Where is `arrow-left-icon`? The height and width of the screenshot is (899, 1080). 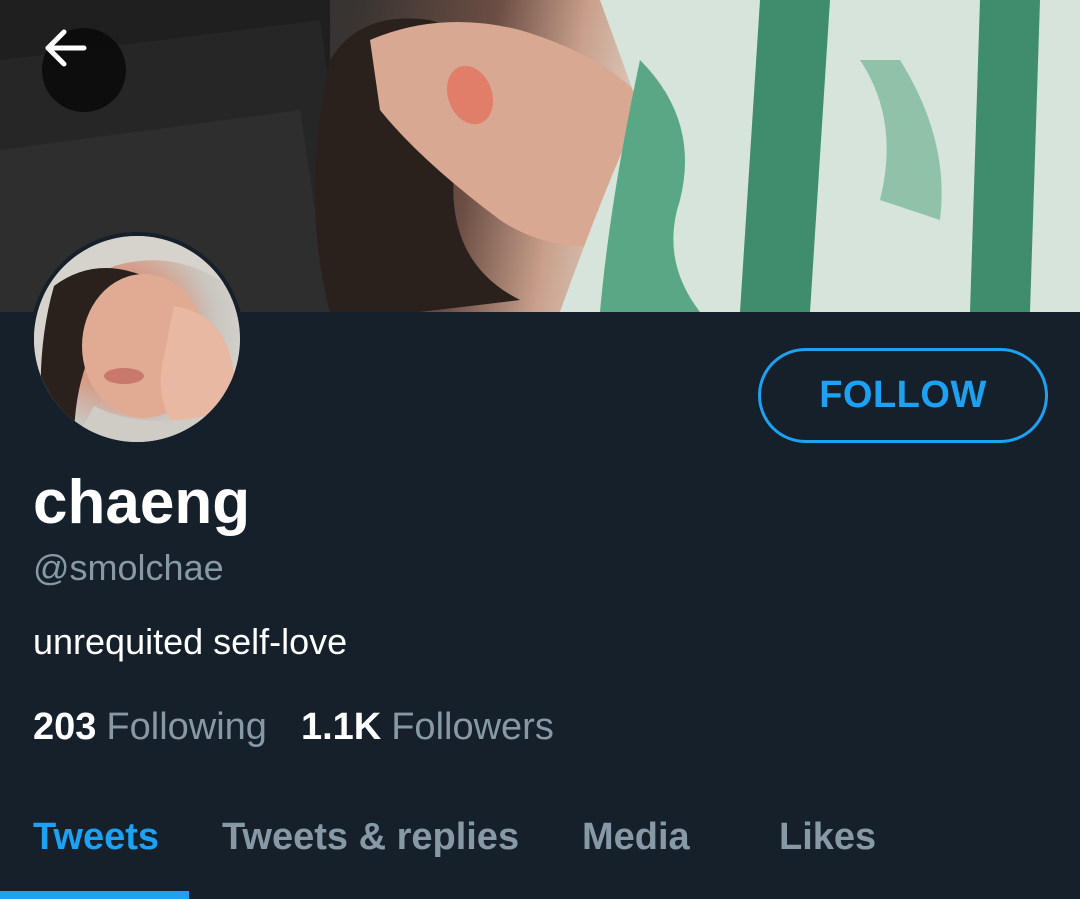 arrow-left-icon is located at coordinates (66, 48).